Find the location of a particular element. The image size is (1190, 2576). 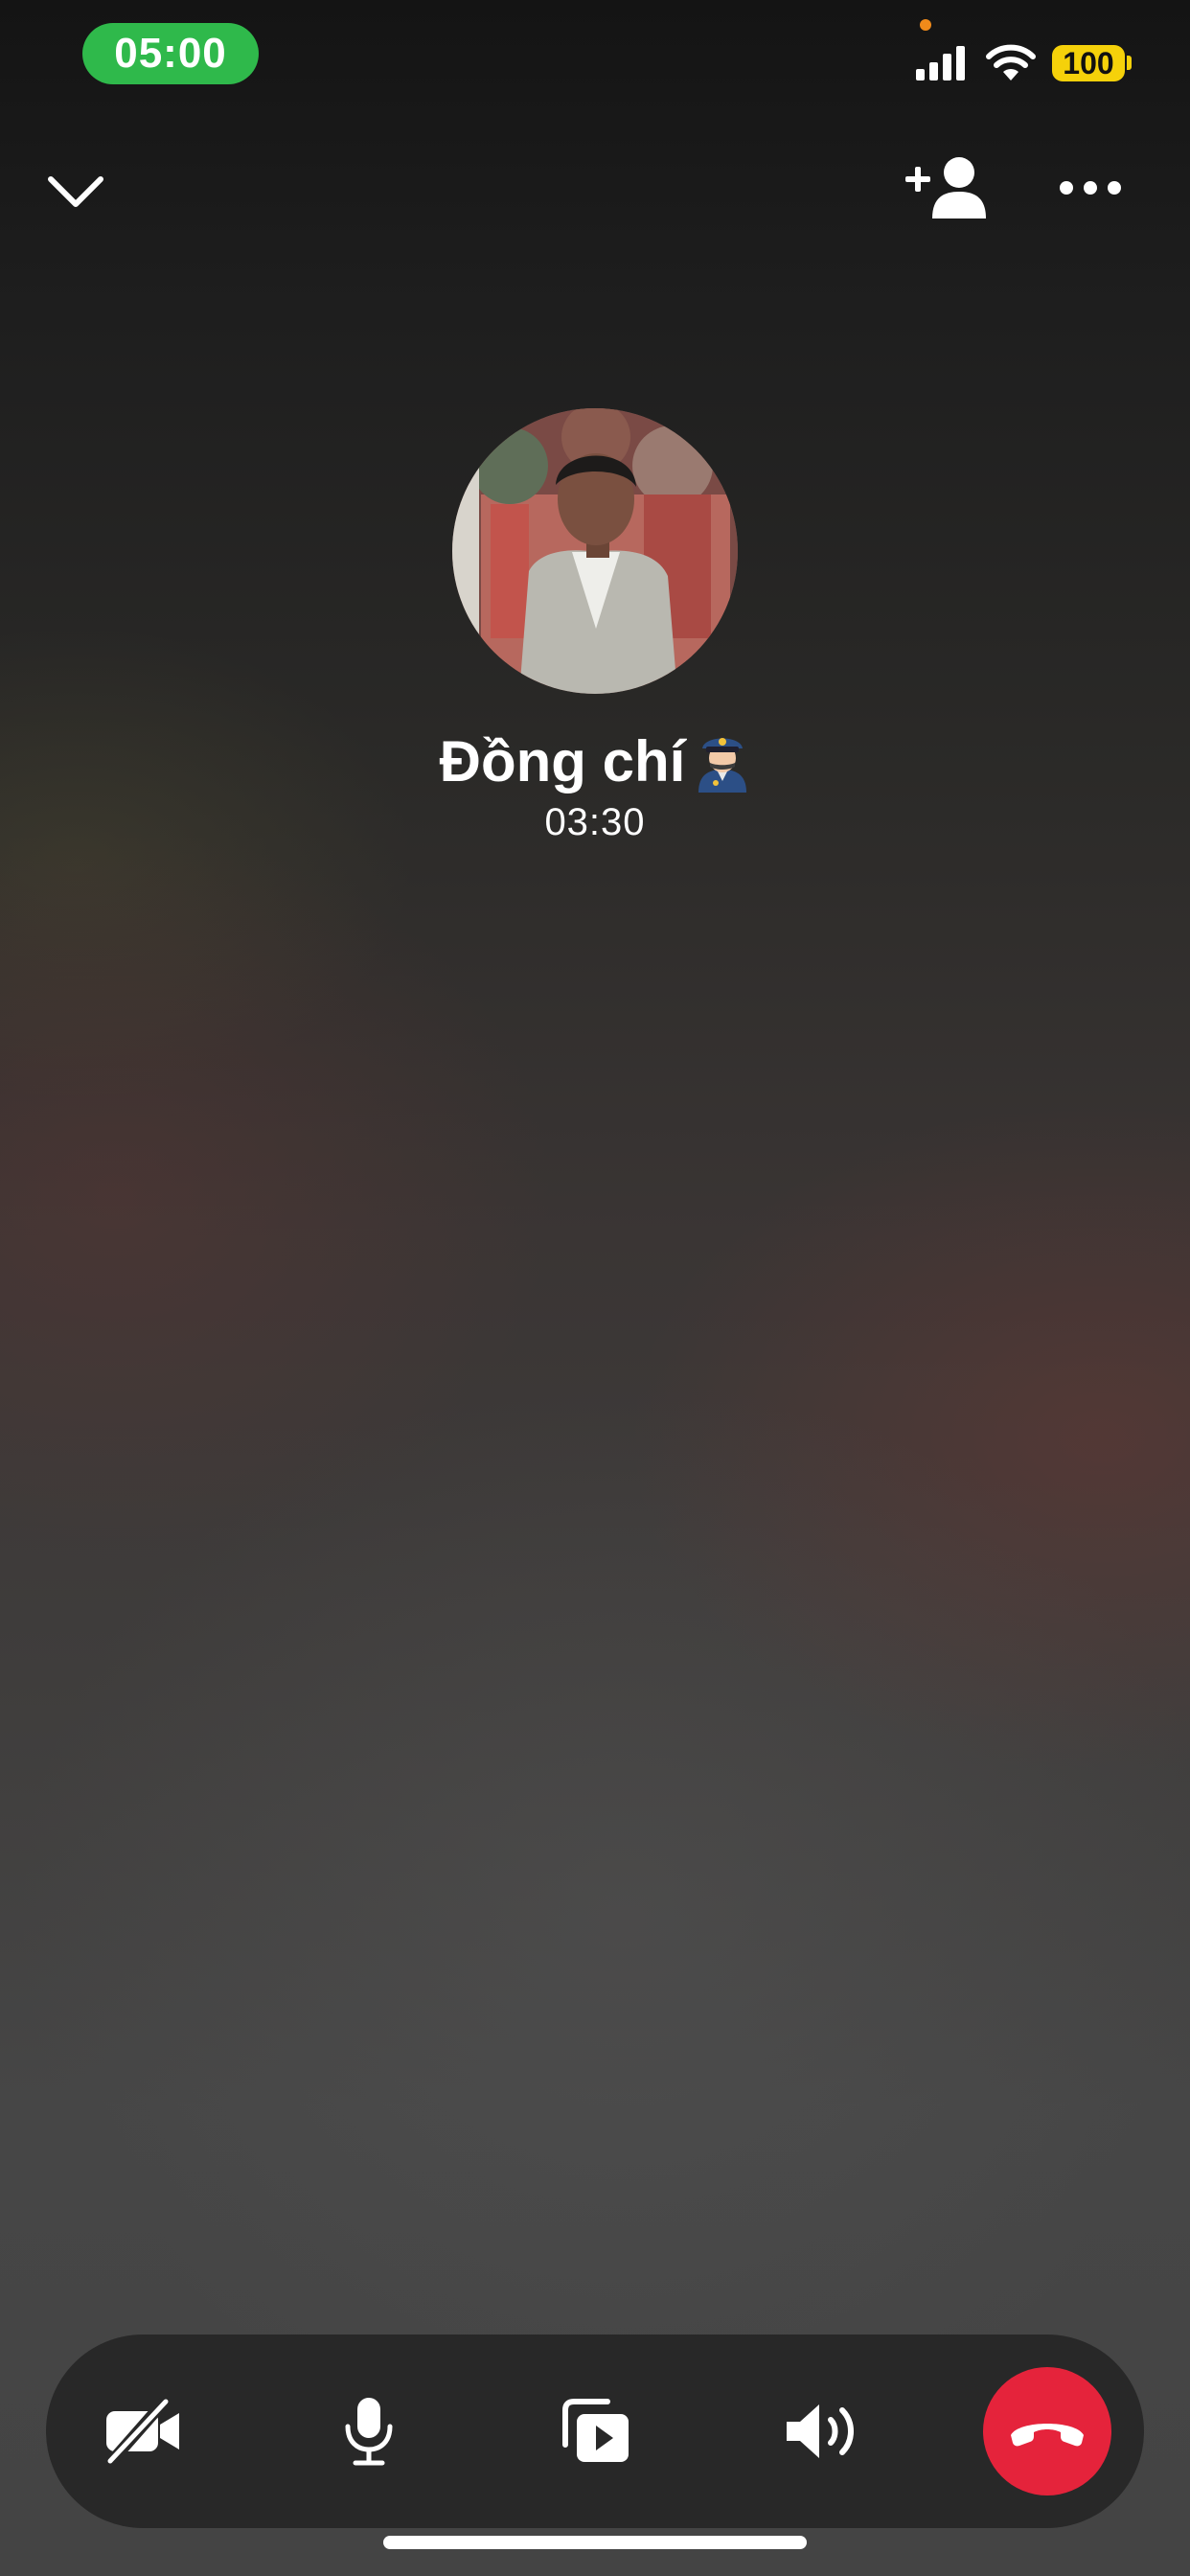

share-media-button is located at coordinates (595, 2431).